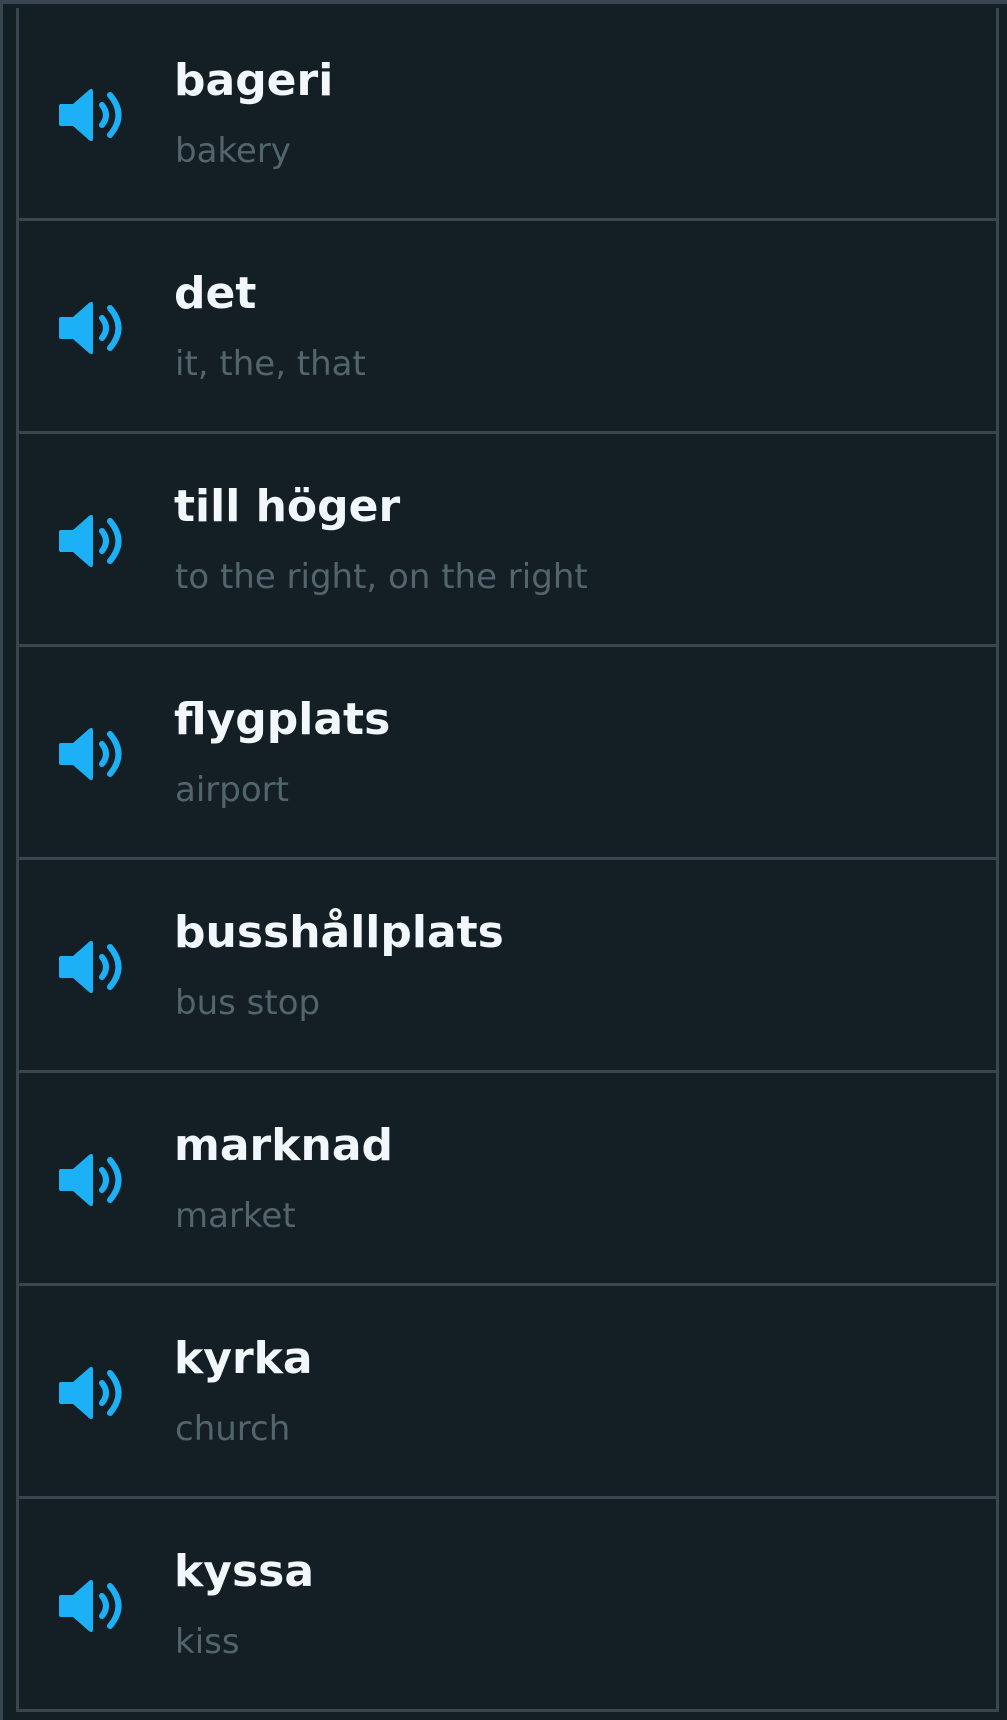 This screenshot has width=1007, height=1720. What do you see at coordinates (507, 1392) in the screenshot?
I see `word-row: kyrka church` at bounding box center [507, 1392].